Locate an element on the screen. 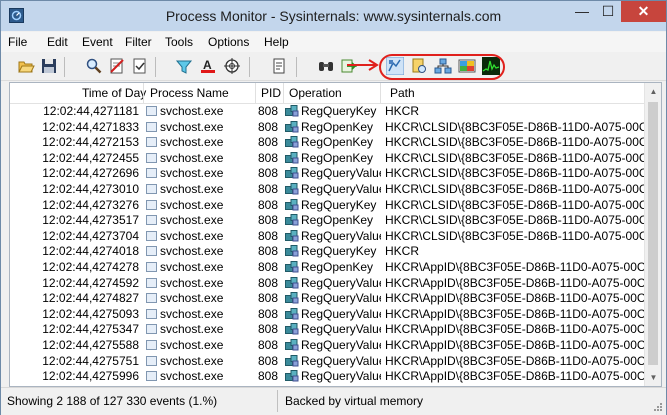 This screenshot has height=415, width=667. scroll-down-icon: ▼ is located at coordinates (653, 377).